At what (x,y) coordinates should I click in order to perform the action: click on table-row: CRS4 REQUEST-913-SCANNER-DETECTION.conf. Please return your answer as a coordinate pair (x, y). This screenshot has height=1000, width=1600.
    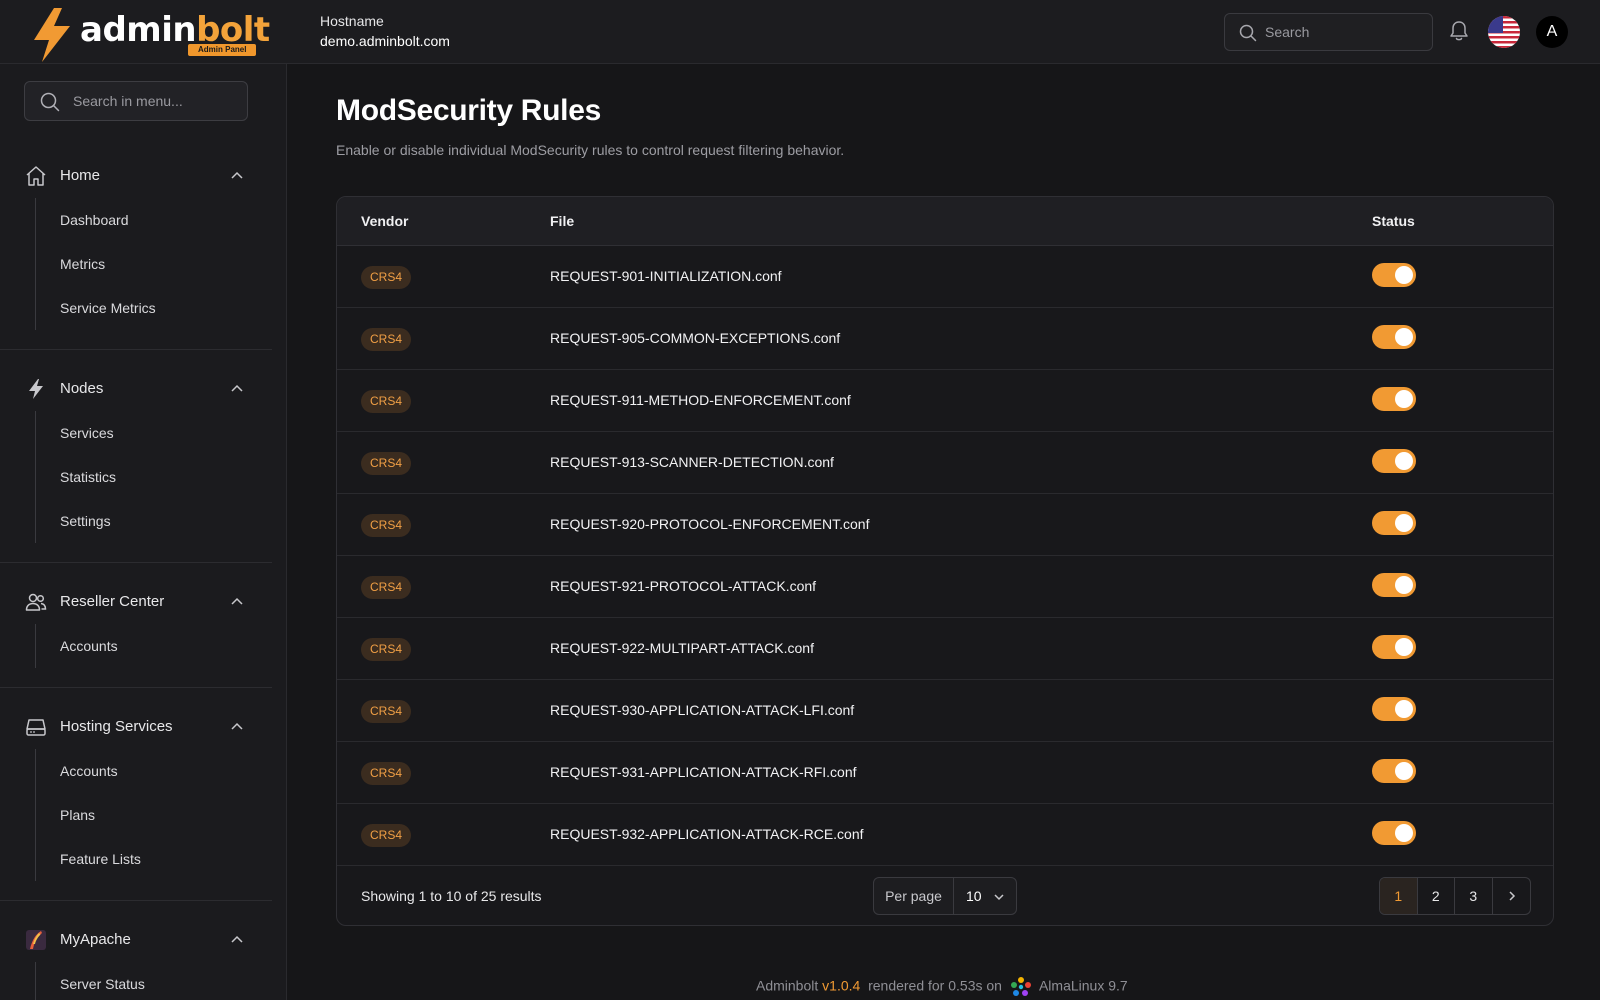
    Looking at the image, I should click on (945, 463).